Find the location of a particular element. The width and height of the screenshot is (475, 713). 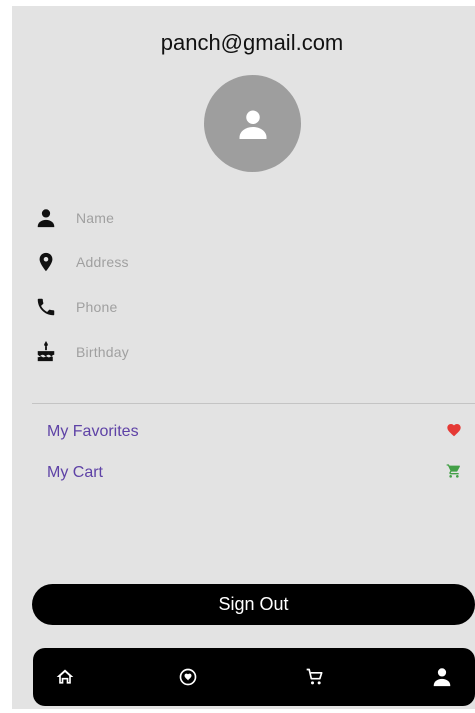

my-cart-item: My Cart is located at coordinates (254, 473).